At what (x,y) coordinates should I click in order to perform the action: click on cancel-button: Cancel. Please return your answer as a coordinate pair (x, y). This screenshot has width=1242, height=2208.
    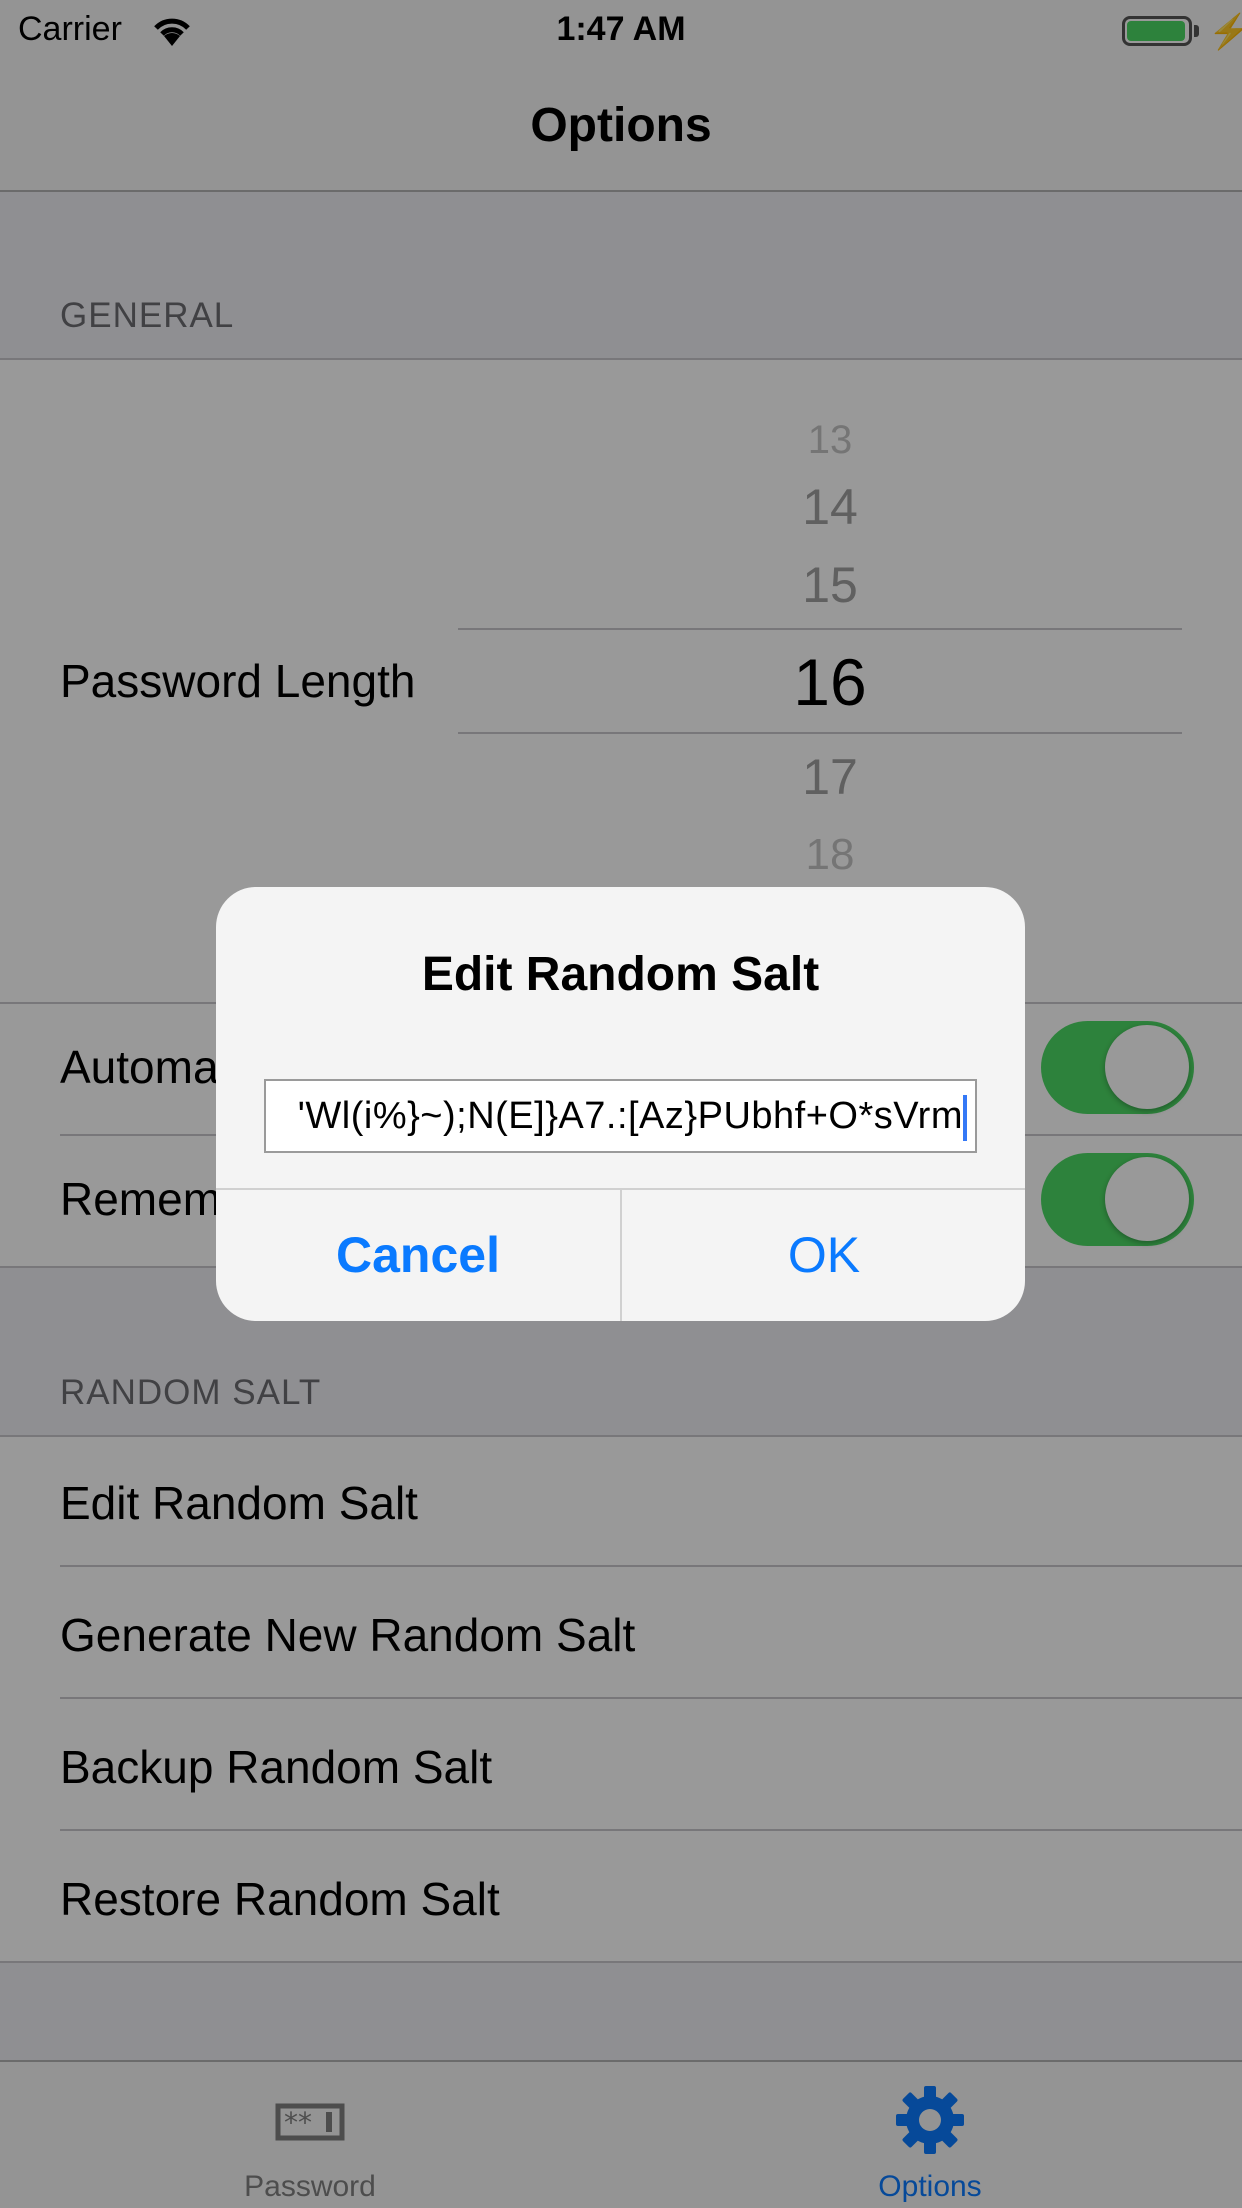
    Looking at the image, I should click on (418, 1255).